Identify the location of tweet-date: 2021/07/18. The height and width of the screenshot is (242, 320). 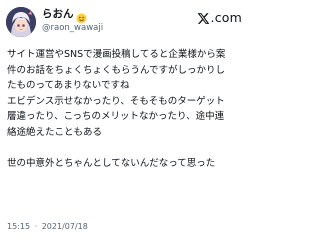
(64, 226).